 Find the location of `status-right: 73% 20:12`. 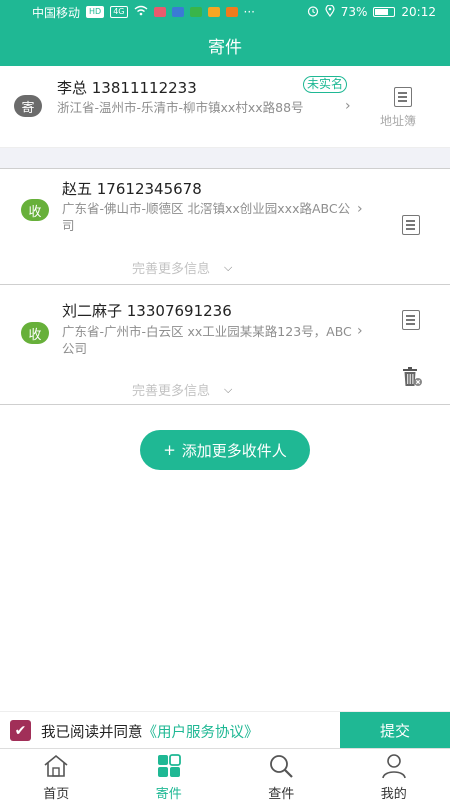

status-right: 73% 20:12 is located at coordinates (371, 11).